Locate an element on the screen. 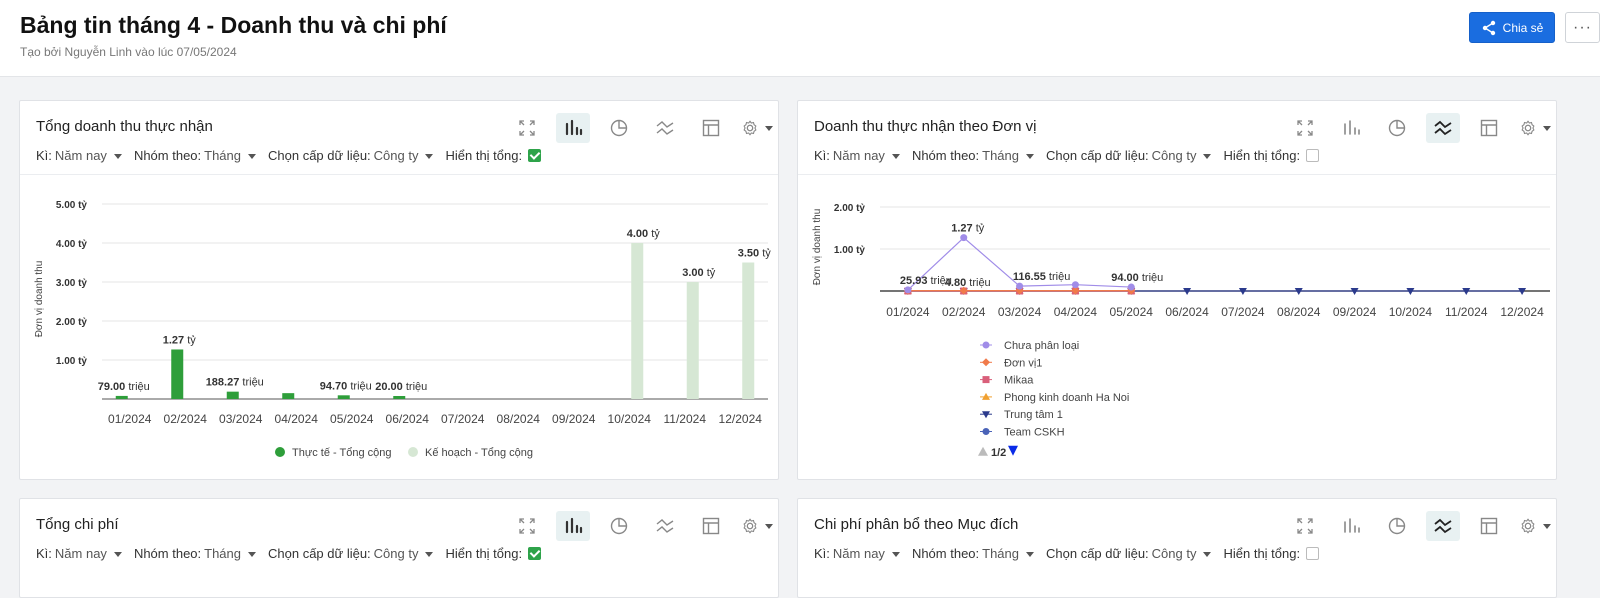  x-tick-label: 04/2024 is located at coordinates (1076, 312).